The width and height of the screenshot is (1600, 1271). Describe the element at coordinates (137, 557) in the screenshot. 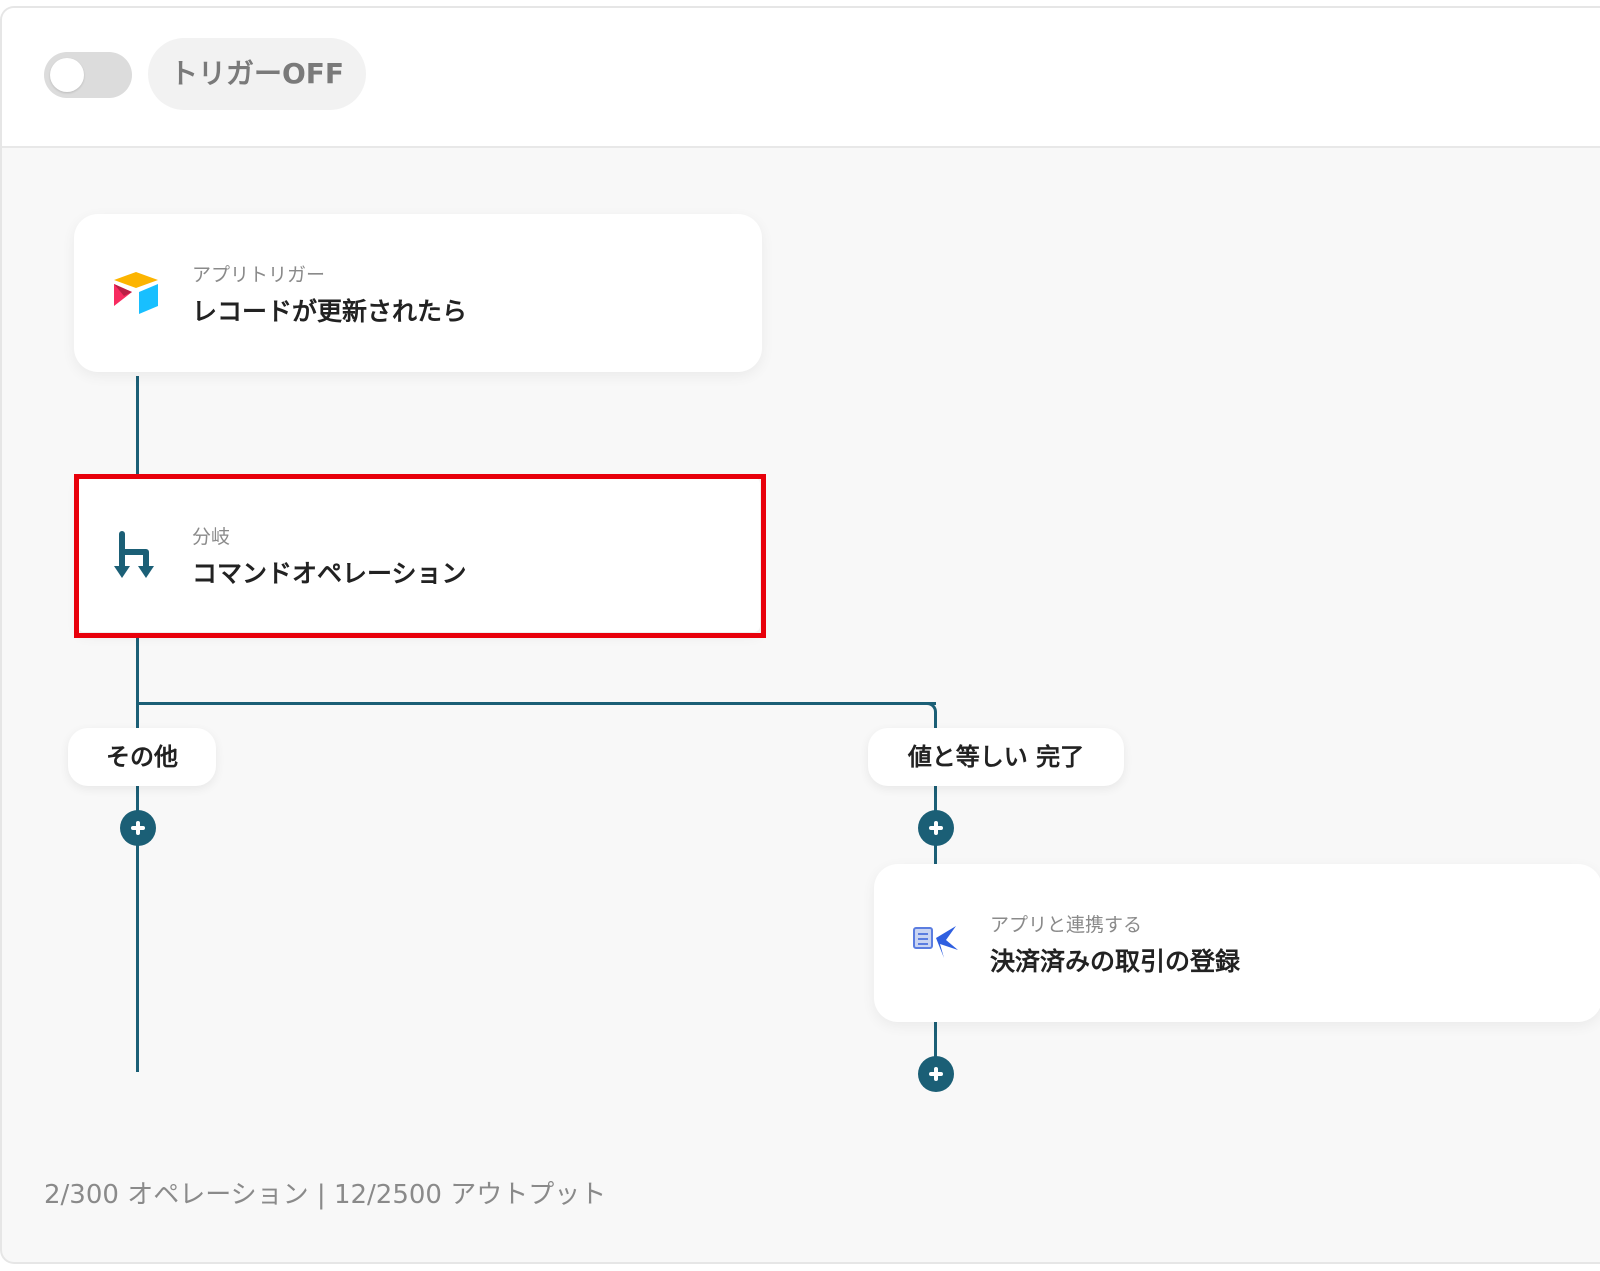

I see `branch-icon` at that location.